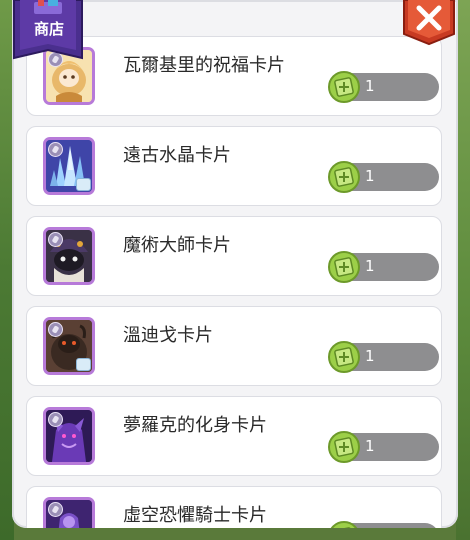  What do you see at coordinates (463, 270) in the screenshot?
I see `background-right-edge` at bounding box center [463, 270].